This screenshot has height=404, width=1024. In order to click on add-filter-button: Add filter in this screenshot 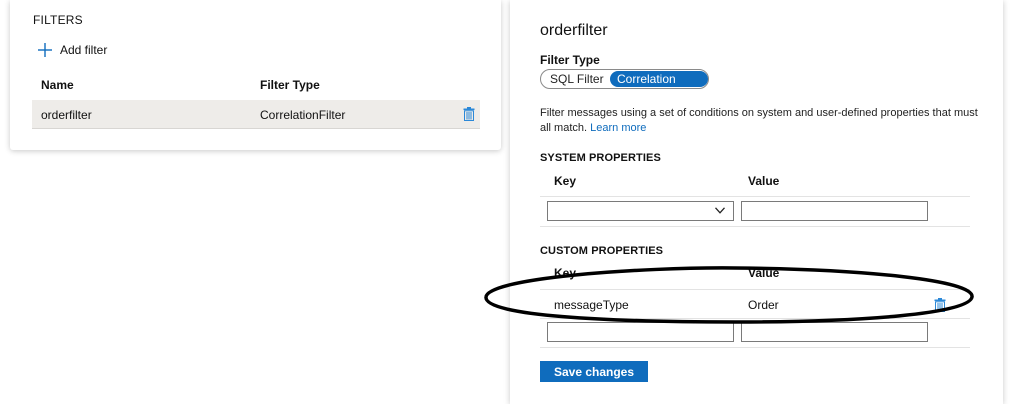, I will do `click(72, 50)`.